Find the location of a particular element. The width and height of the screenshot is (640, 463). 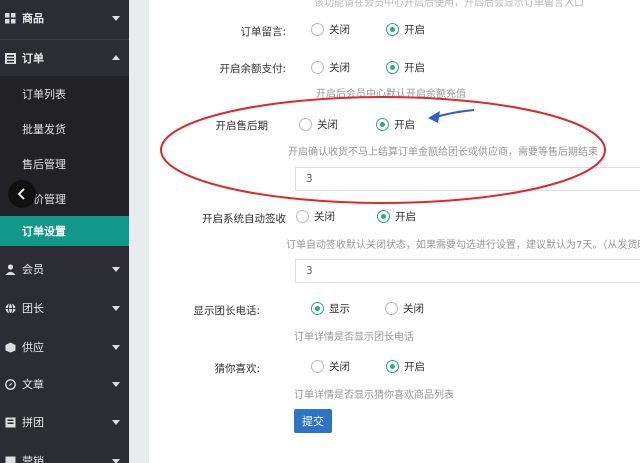

sidebar-subitem-order-settings: 订单设置 is located at coordinates (64, 231).